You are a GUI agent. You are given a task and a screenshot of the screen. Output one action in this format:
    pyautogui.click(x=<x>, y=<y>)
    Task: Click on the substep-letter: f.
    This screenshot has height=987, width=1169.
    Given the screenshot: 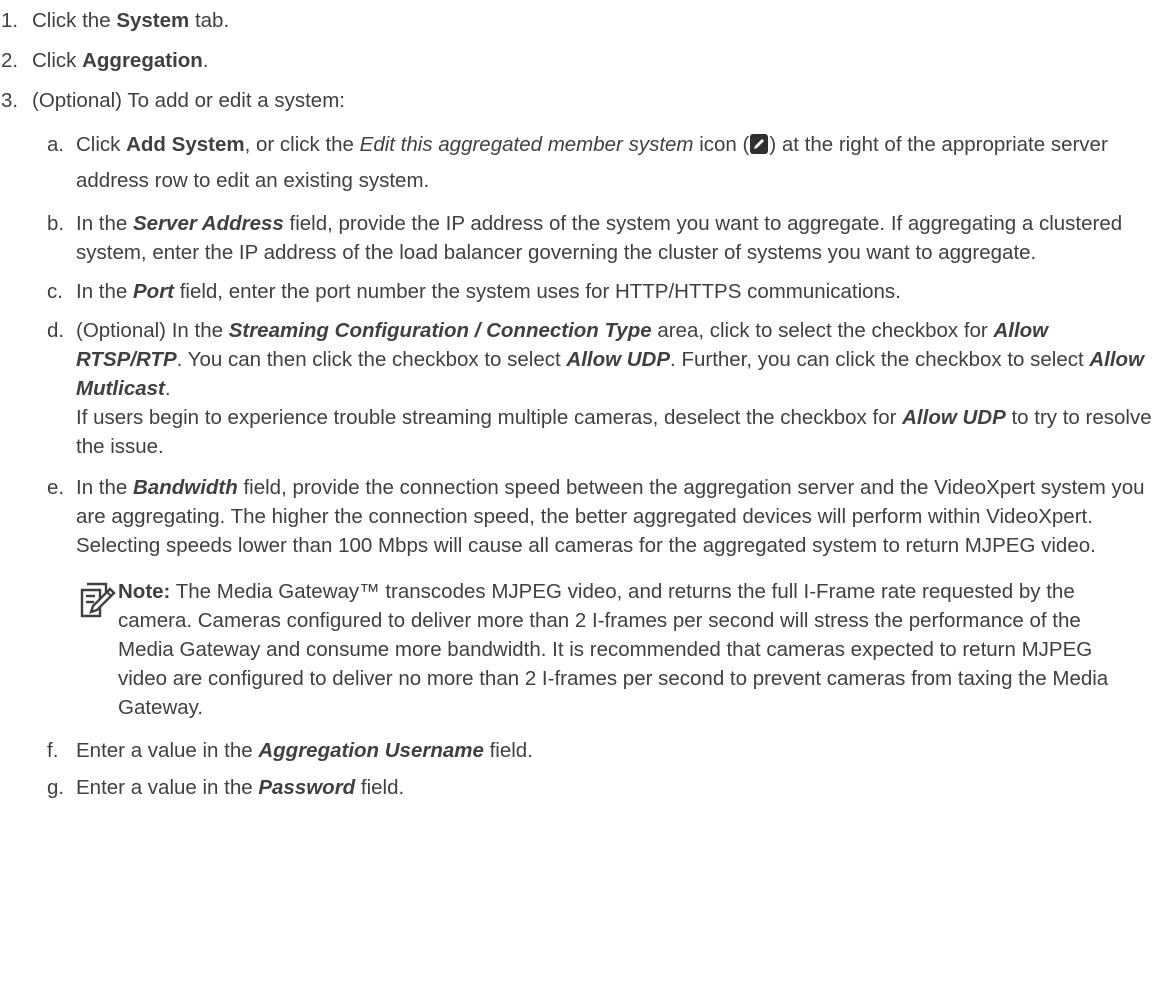 What is the action you would take?
    pyautogui.click(x=53, y=750)
    